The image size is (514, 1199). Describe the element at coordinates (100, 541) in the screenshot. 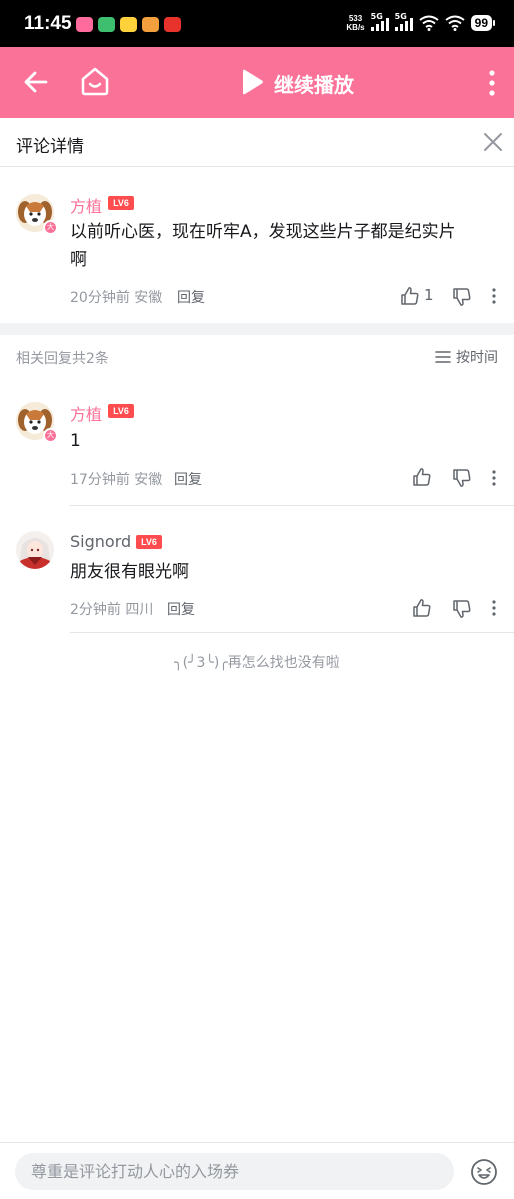

I see `reply-username: Signord` at that location.